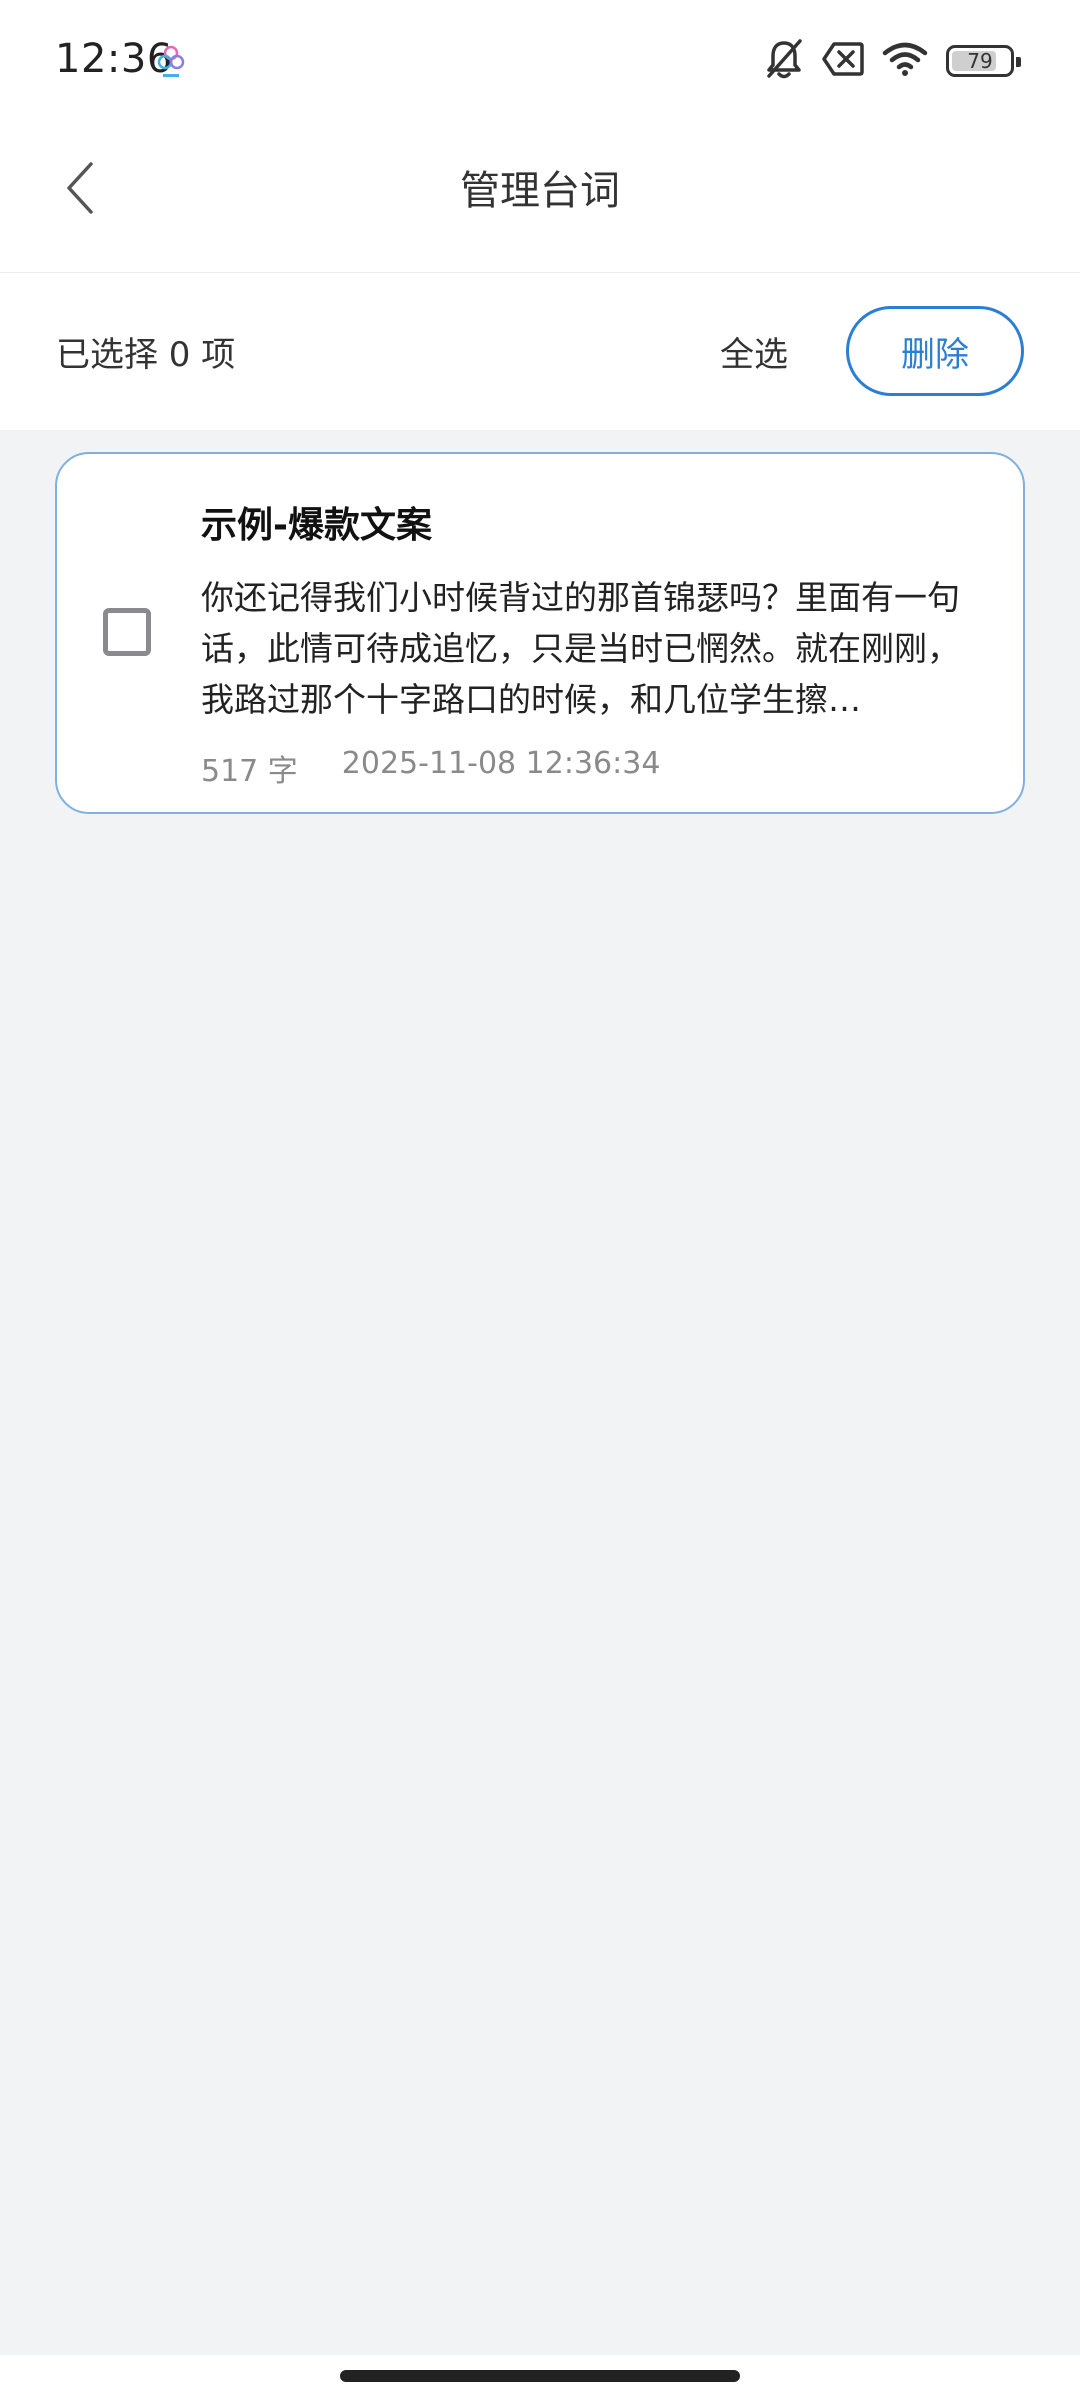  I want to click on home-indicator, so click(540, 2376).